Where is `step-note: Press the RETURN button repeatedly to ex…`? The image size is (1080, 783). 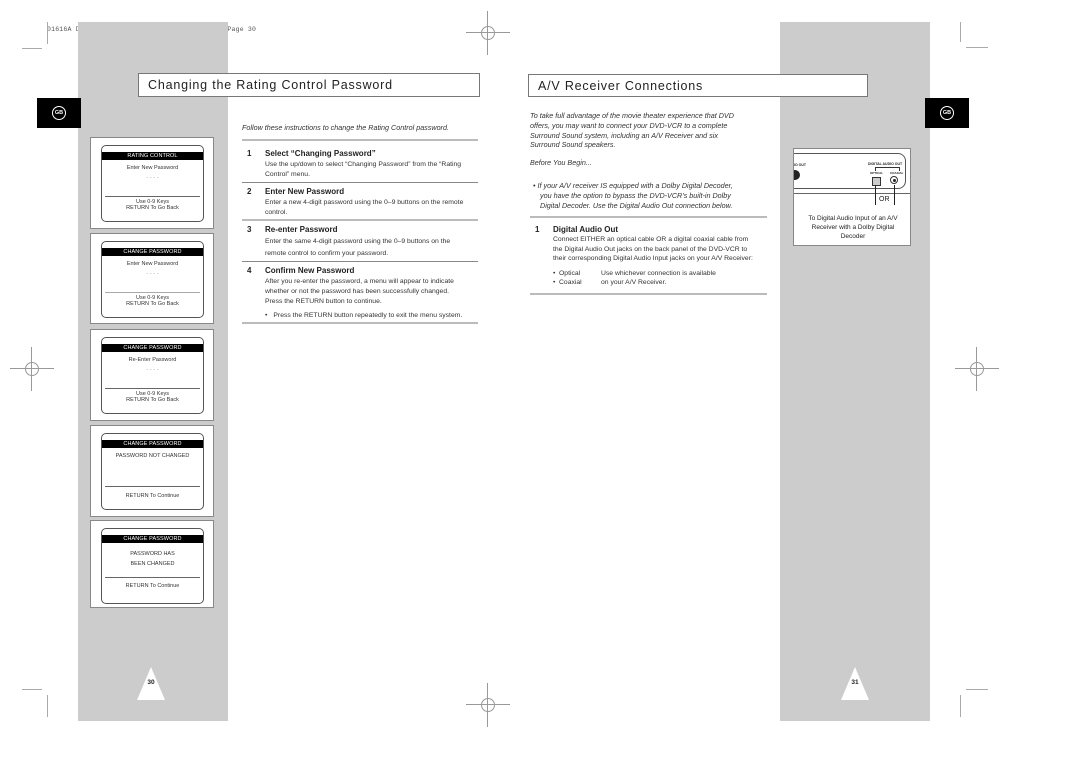
step-note: Press the RETURN button repeatedly to ex… is located at coordinates (368, 315).